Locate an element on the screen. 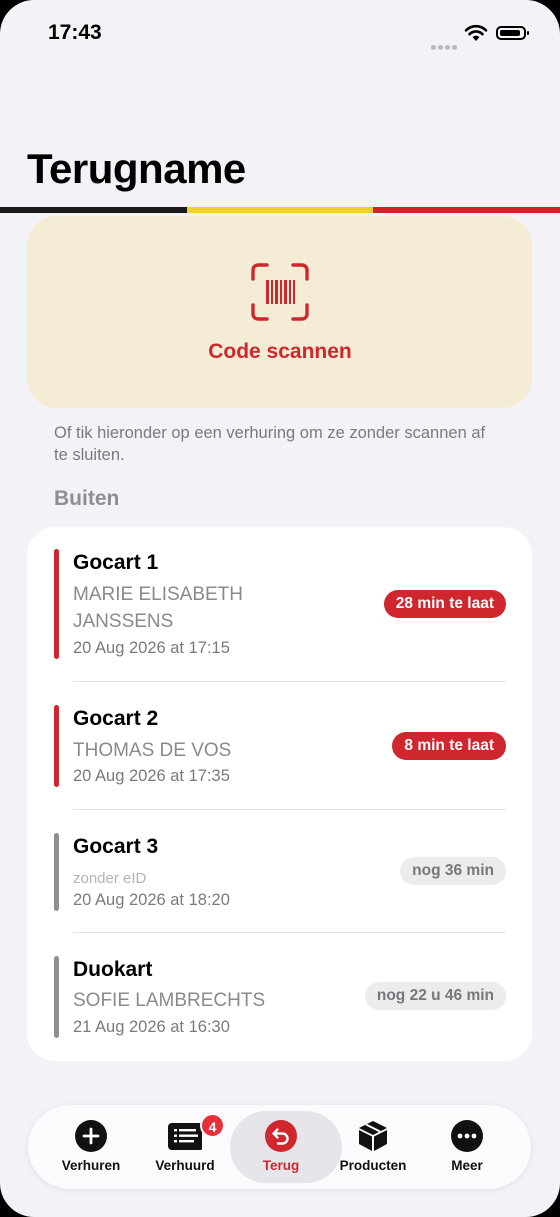  rental-customer: SOFIE LAMBRECHTS is located at coordinates (169, 1000).